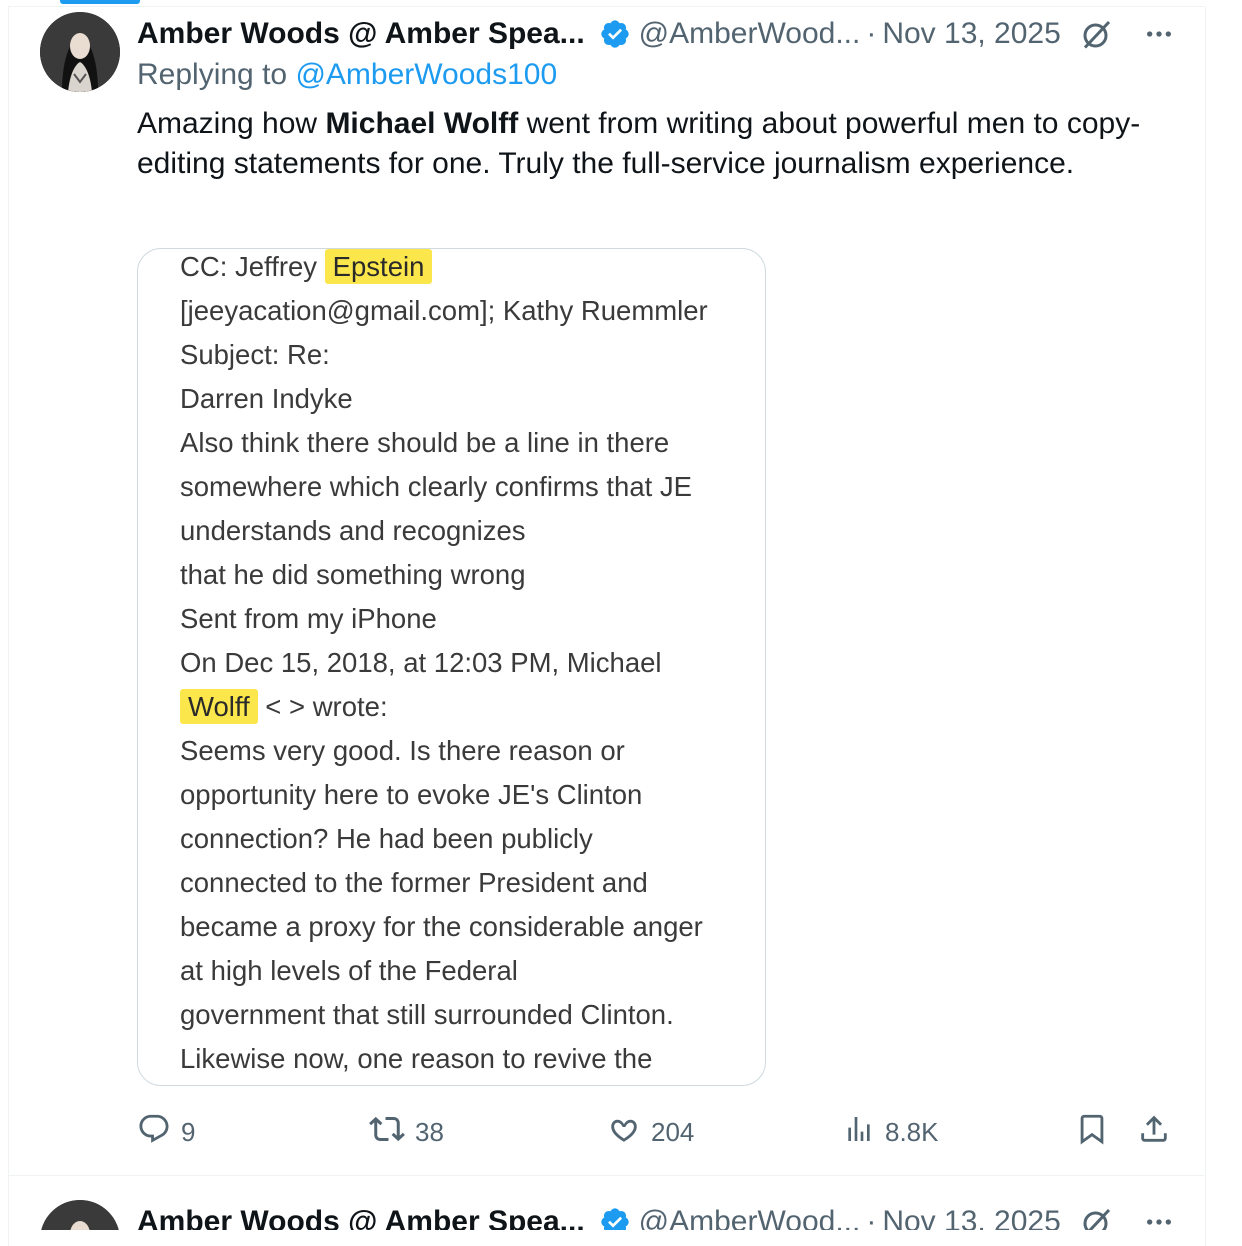 The width and height of the screenshot is (1242, 1246). I want to click on action-bar: 9 38 204 8.8K, so click(657, 1132).